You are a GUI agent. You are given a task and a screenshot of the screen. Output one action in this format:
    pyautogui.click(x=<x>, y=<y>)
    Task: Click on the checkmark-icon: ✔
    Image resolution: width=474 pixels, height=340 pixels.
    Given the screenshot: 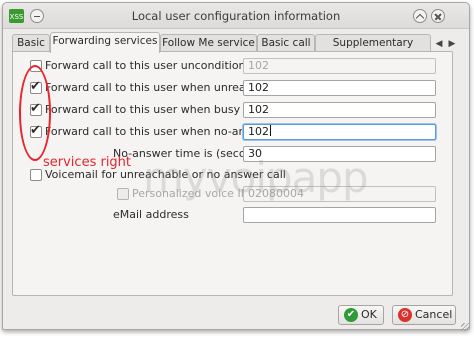 What is the action you would take?
    pyautogui.click(x=351, y=315)
    